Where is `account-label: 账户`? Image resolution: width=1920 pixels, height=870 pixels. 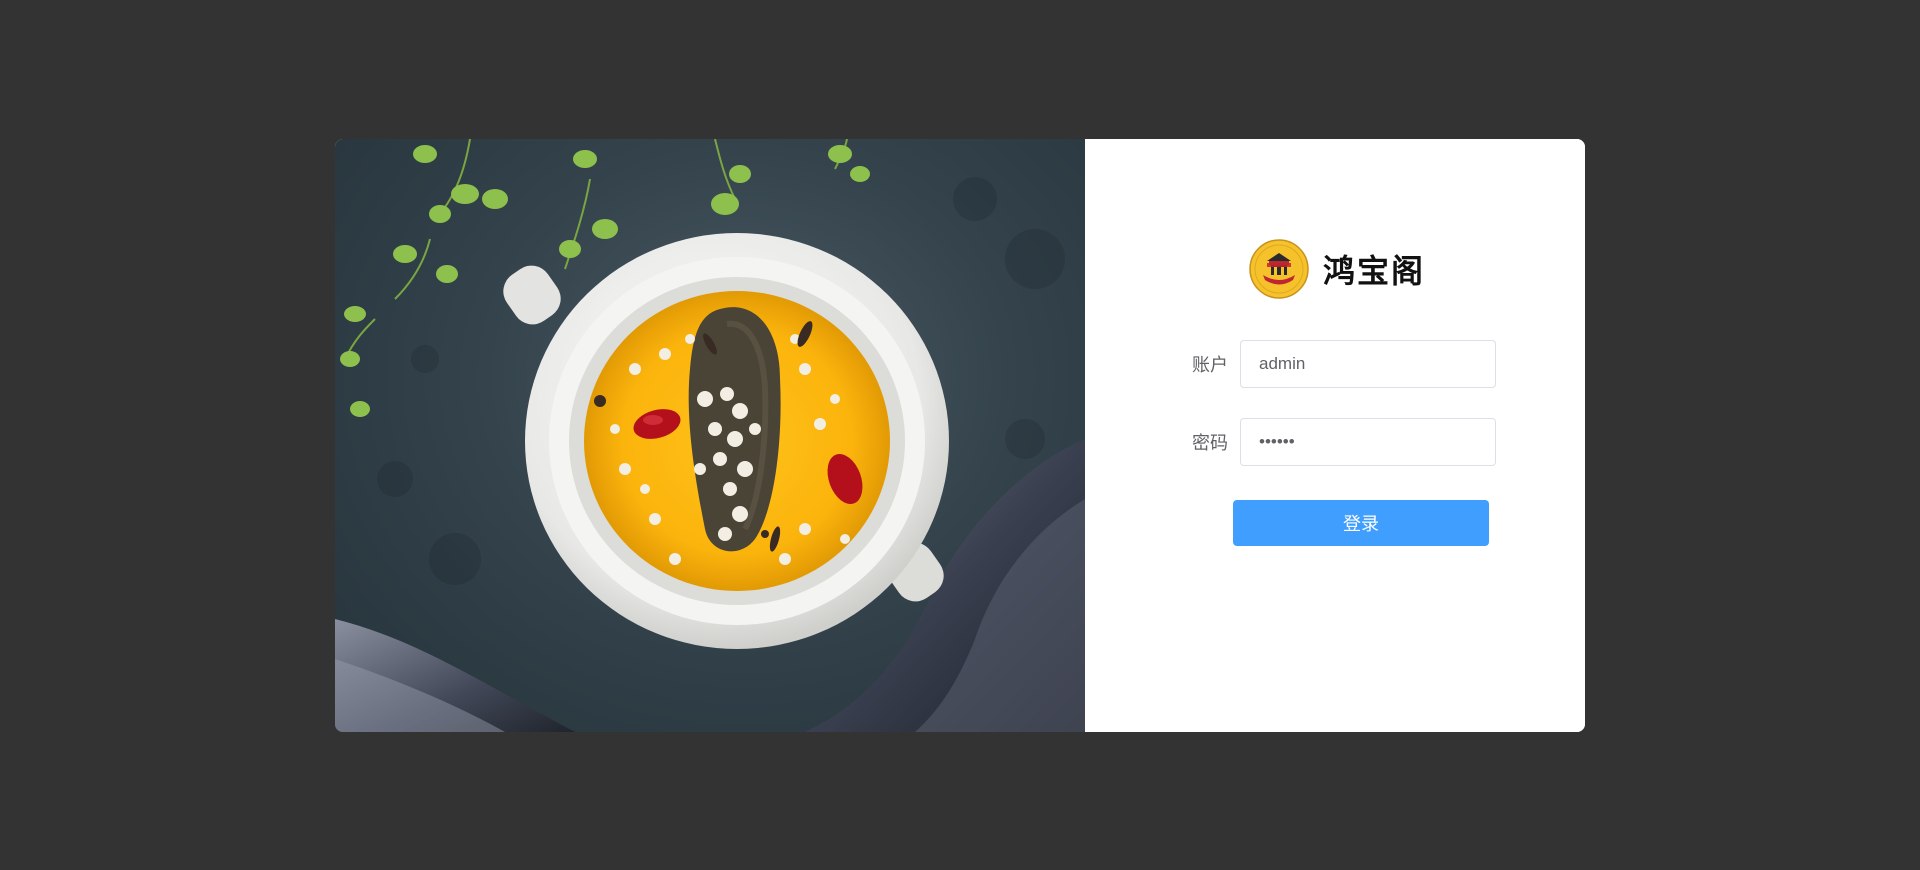 account-label: 账户 is located at coordinates (1210, 365).